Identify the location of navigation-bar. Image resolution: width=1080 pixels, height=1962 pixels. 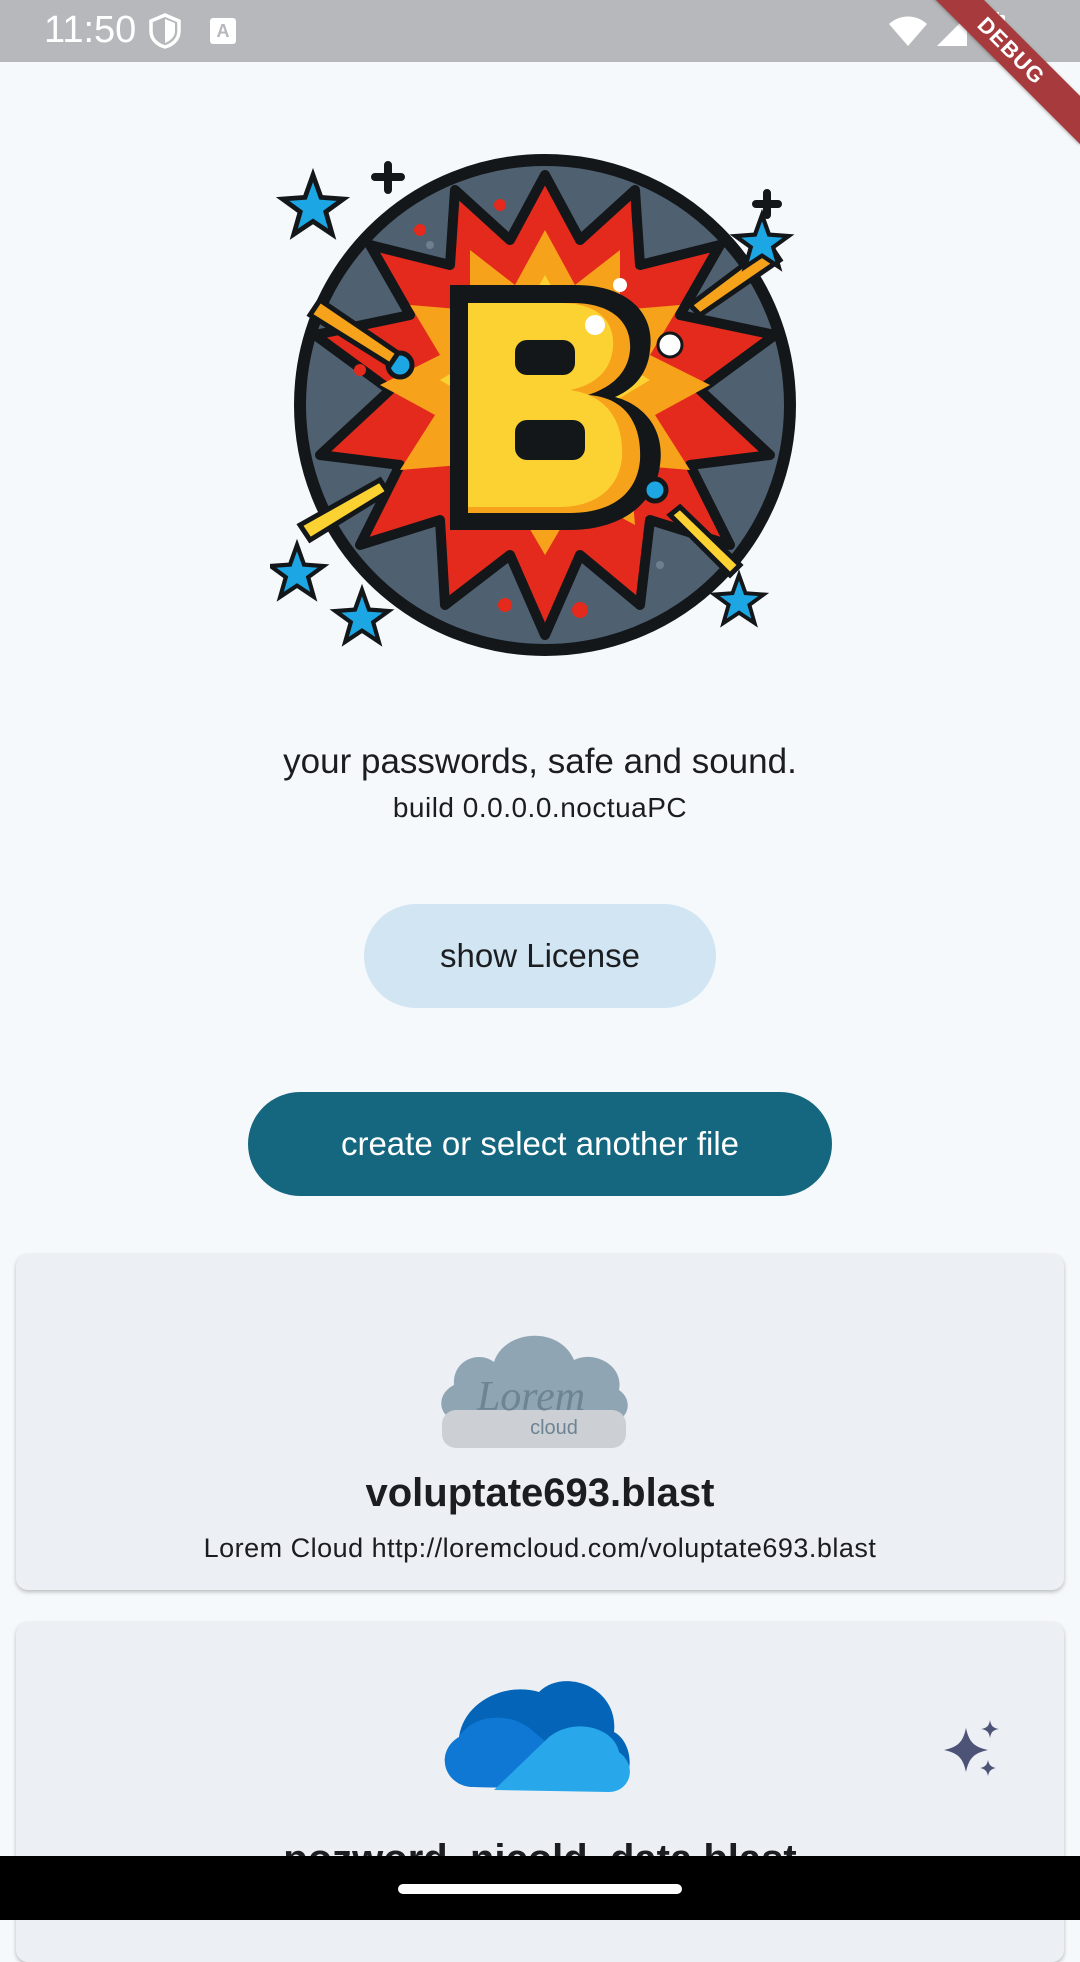
(540, 1888).